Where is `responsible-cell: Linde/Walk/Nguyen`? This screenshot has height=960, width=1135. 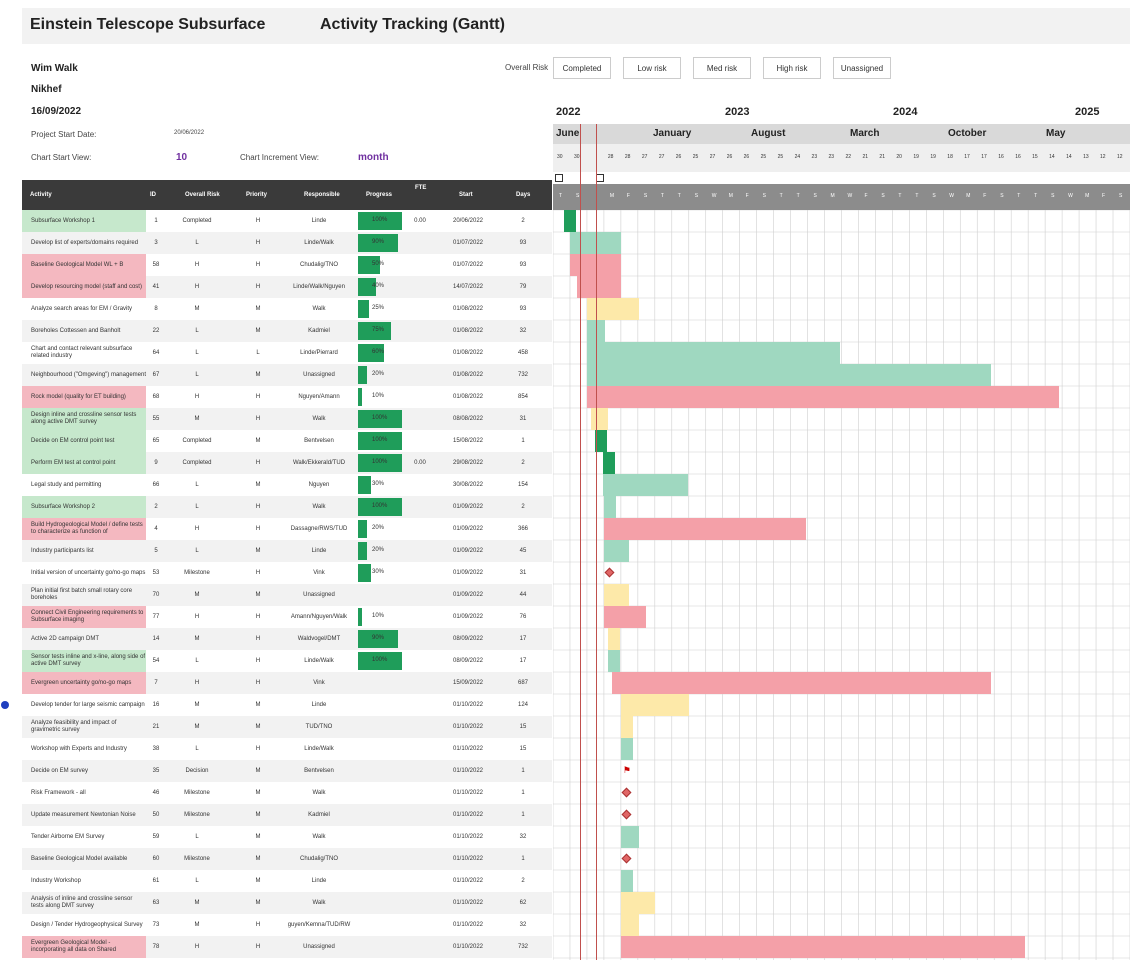 responsible-cell: Linde/Walk/Nguyen is located at coordinates (319, 287).